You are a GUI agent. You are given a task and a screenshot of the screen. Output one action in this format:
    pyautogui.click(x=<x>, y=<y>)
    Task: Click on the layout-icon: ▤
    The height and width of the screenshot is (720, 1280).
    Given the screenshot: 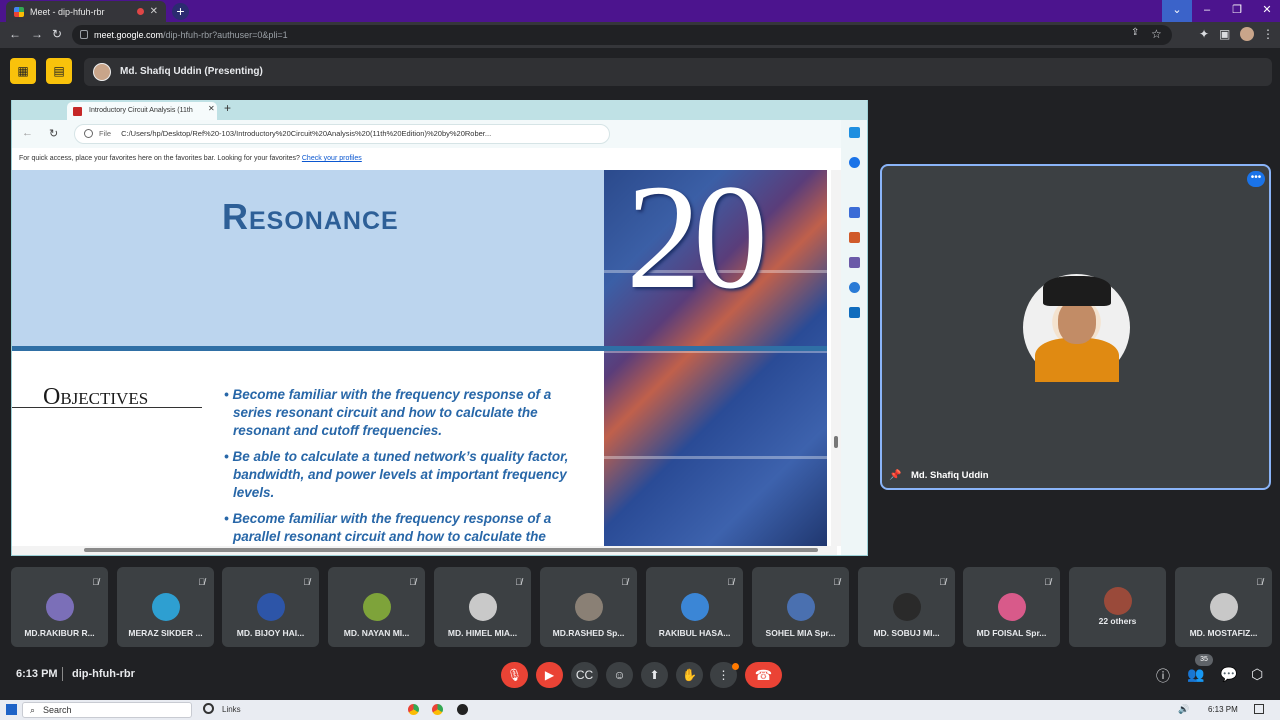 What is the action you would take?
    pyautogui.click(x=59, y=71)
    